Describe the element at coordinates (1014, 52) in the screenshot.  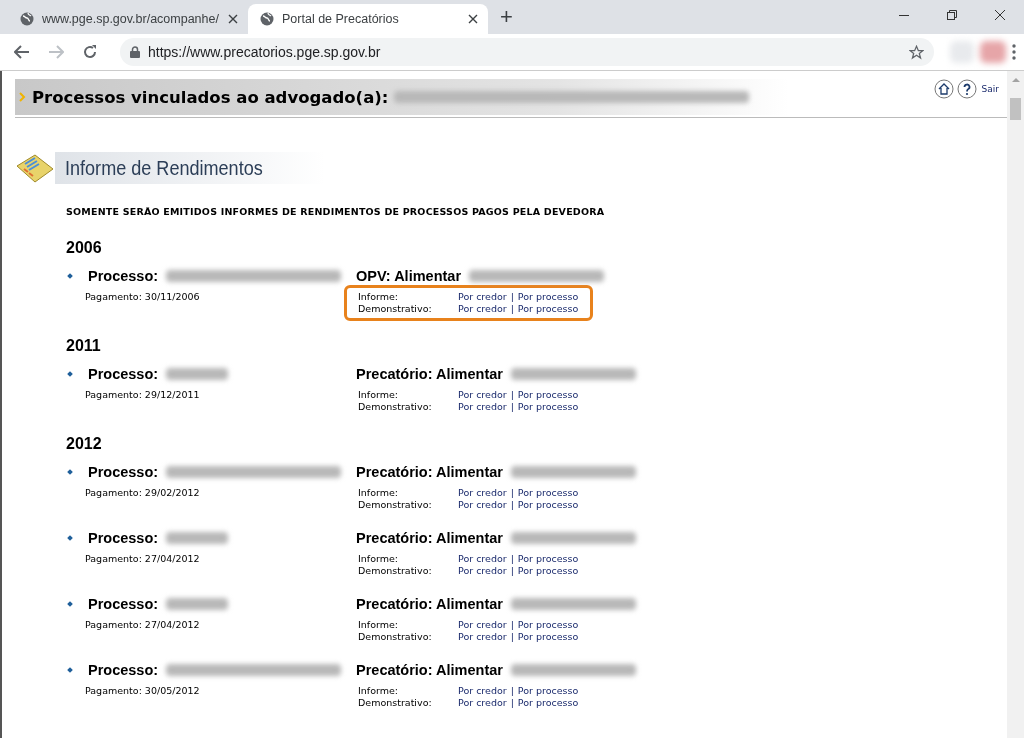
I see `menu-icon` at that location.